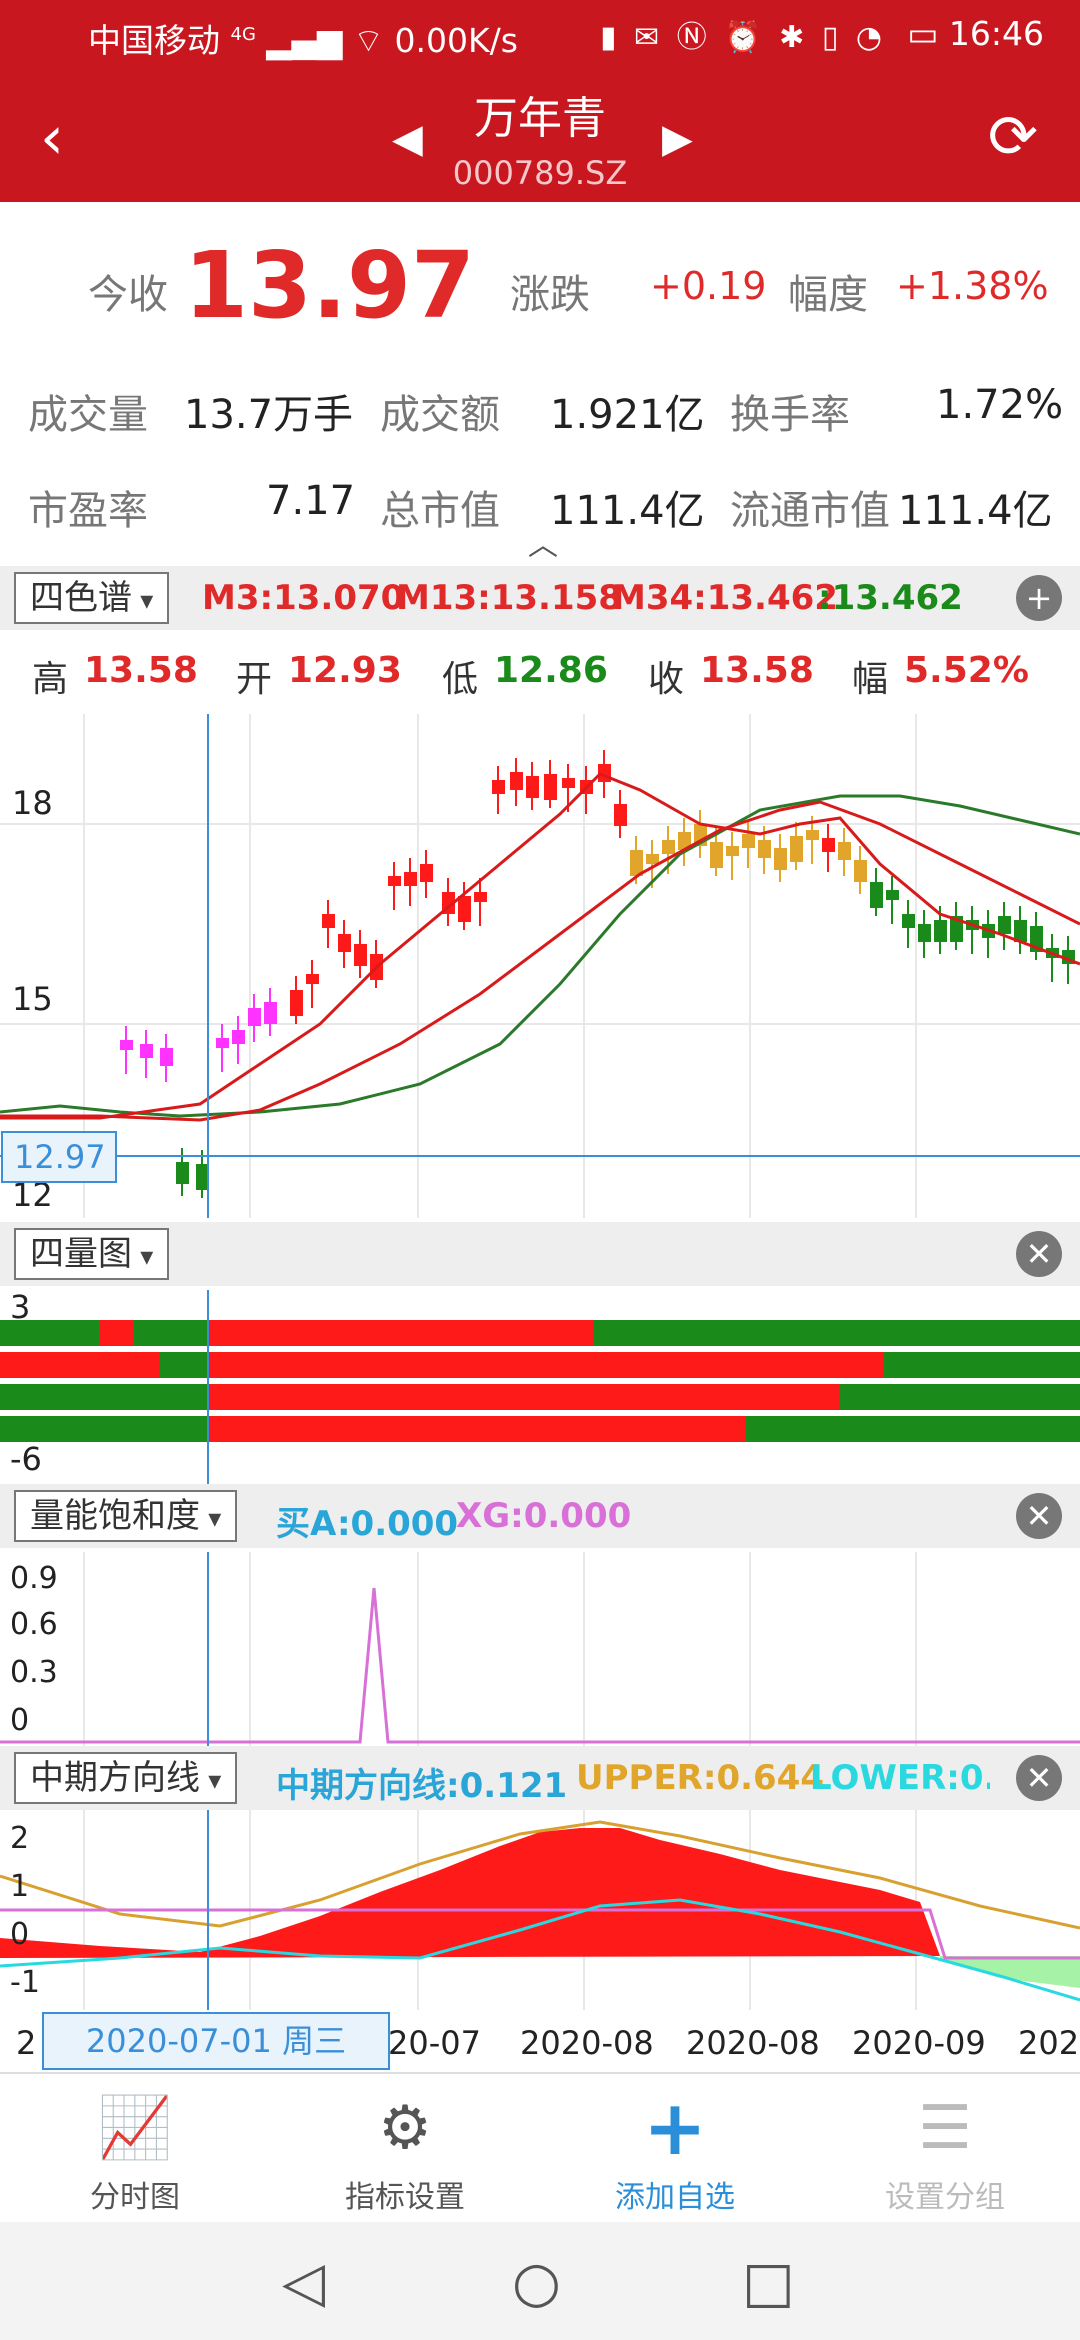 Image resolution: width=1080 pixels, height=2340 pixels. Describe the element at coordinates (141, 670) in the screenshot. I see `high-value: 13.58` at that location.